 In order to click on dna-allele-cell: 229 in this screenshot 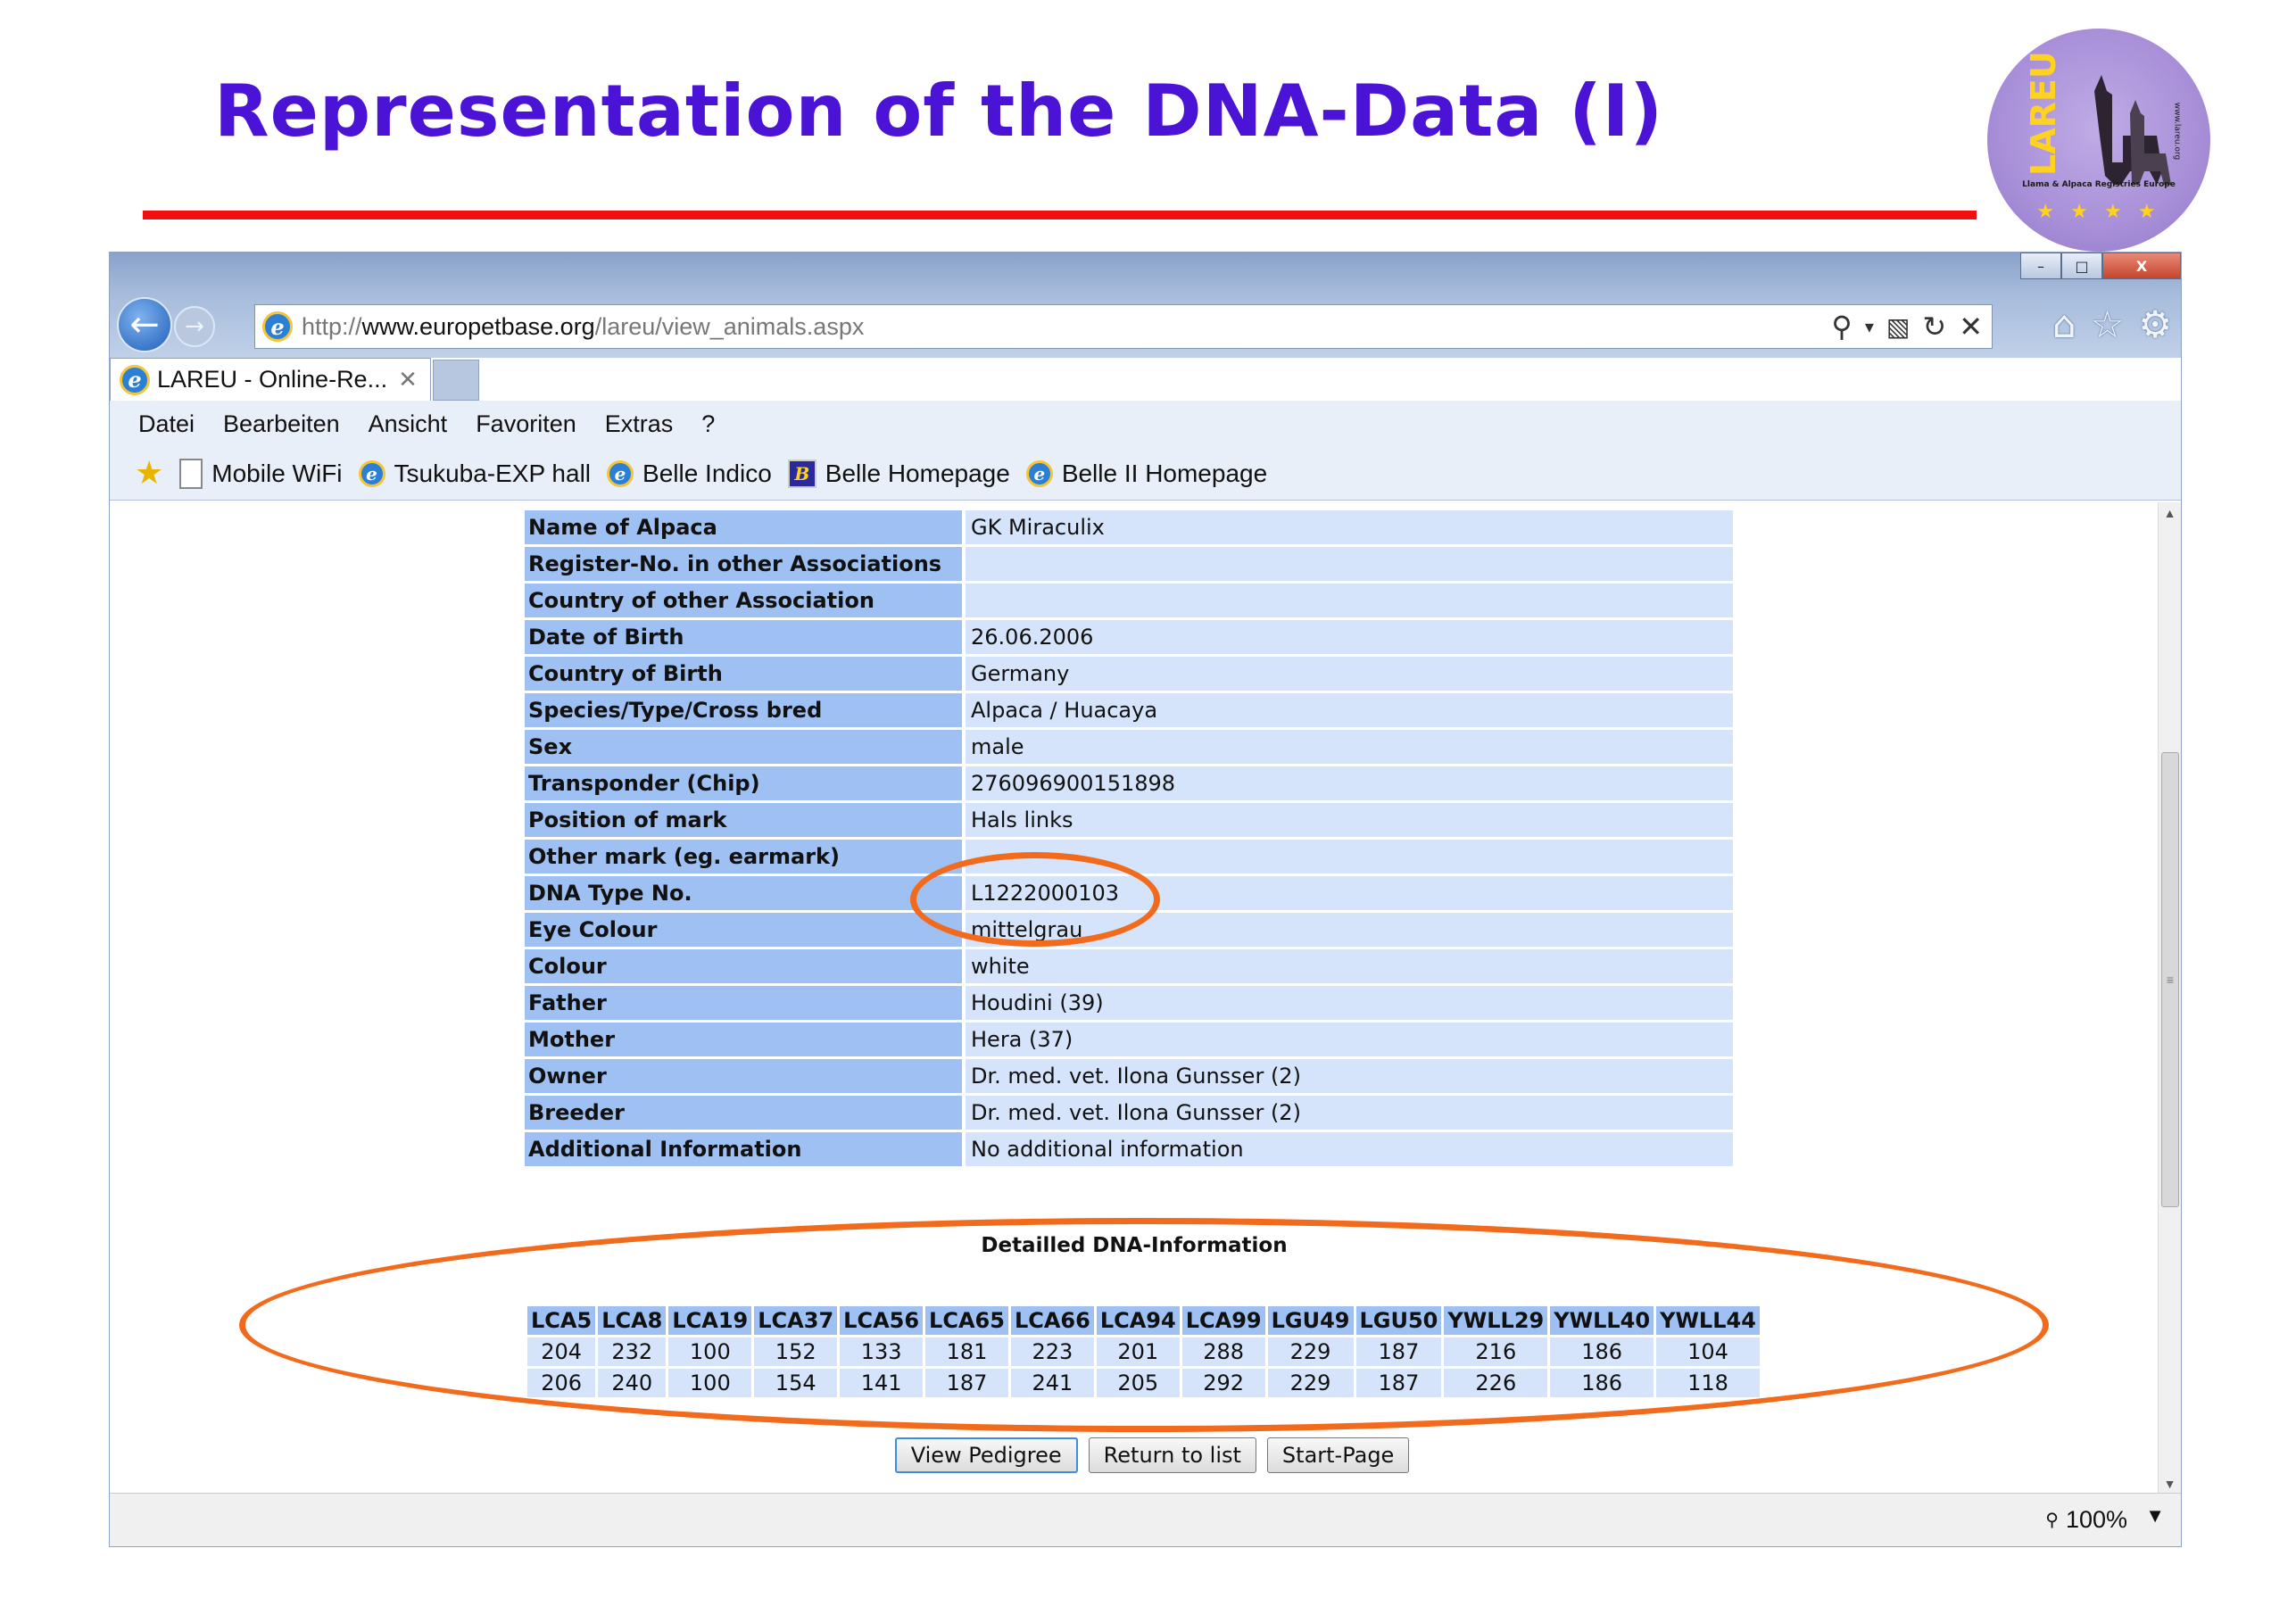, I will do `click(1310, 1351)`.